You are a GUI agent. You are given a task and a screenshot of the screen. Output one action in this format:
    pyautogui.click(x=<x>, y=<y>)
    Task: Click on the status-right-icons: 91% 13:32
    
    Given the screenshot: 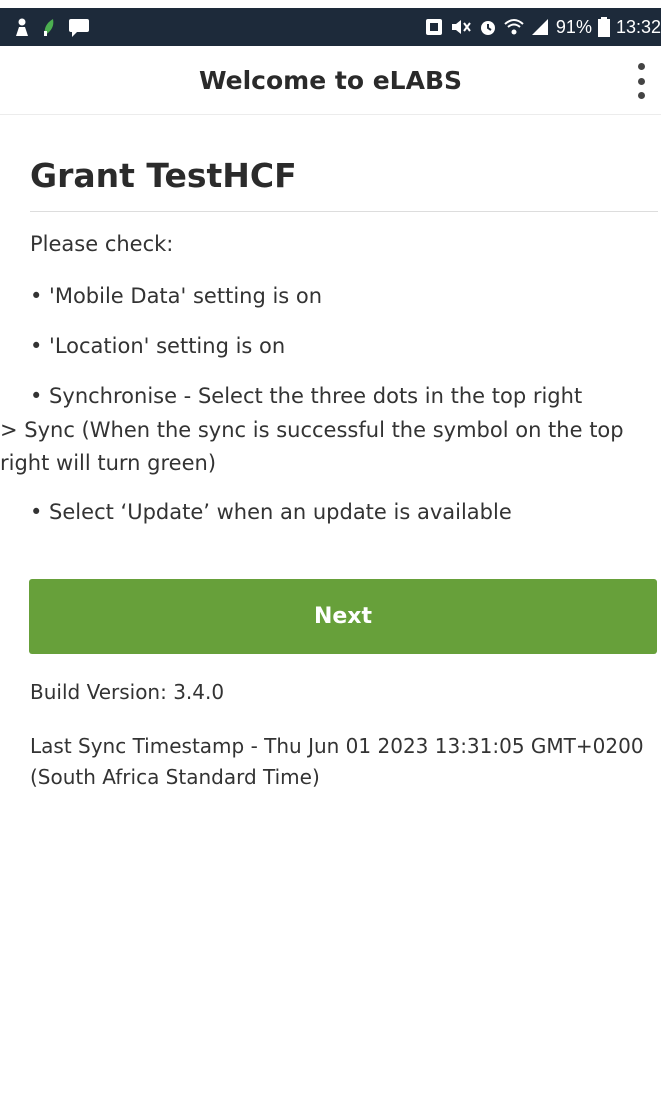 What is the action you would take?
    pyautogui.click(x=542, y=27)
    